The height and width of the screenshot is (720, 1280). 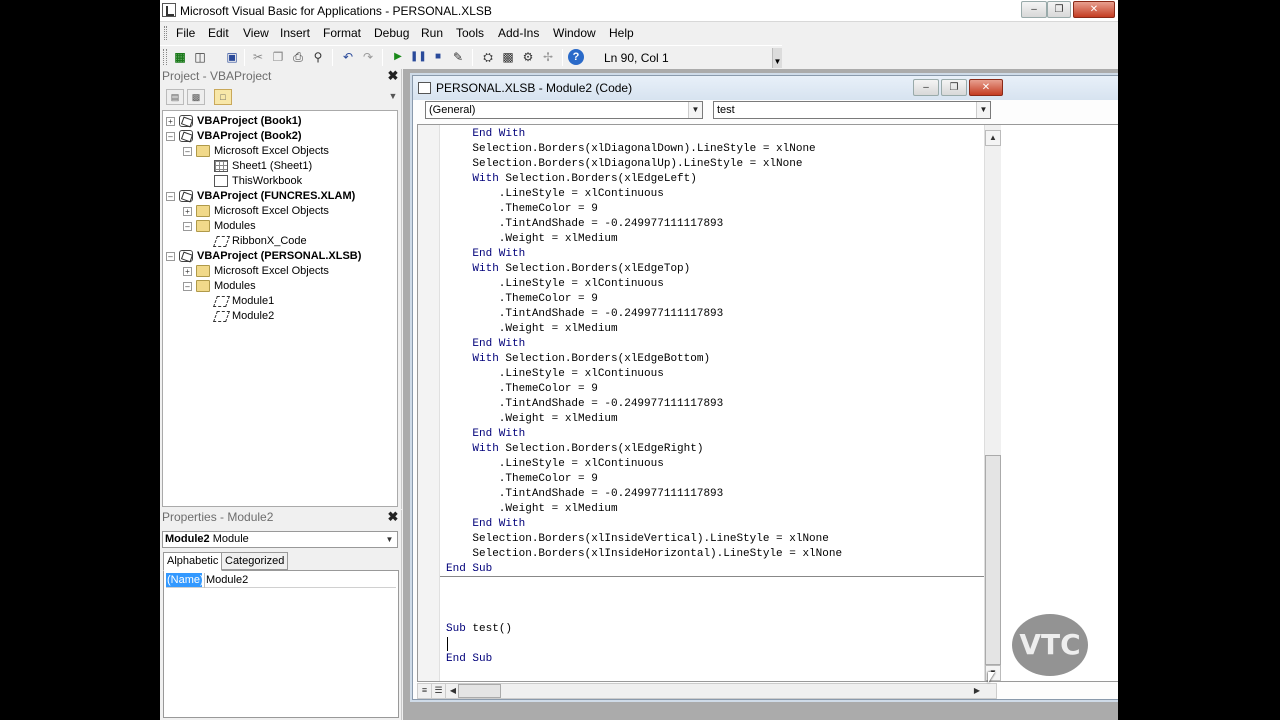 I want to click on tree-item-book2: – VBAProject (Book2), so click(x=234, y=136).